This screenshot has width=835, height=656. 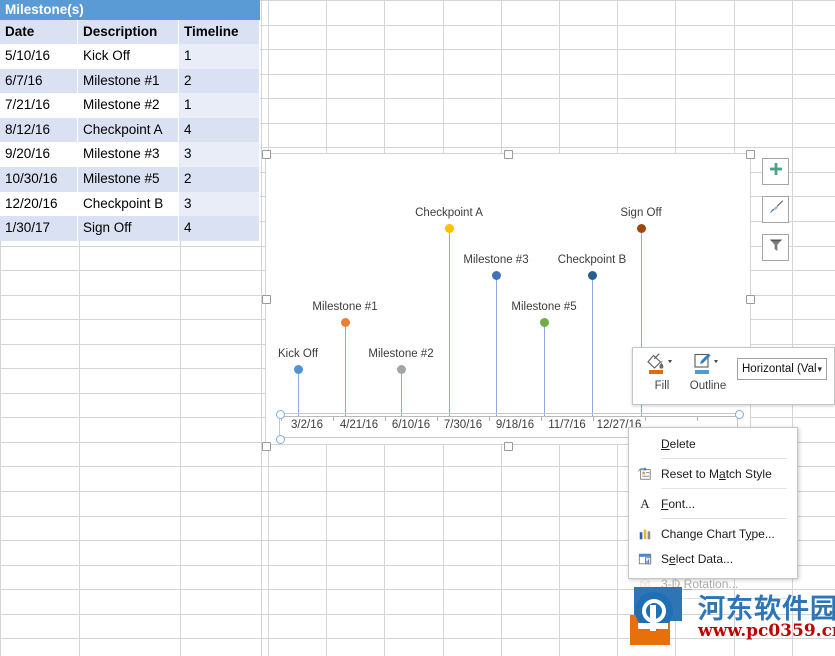 I want to click on fill-button: Fill, so click(x=662, y=372).